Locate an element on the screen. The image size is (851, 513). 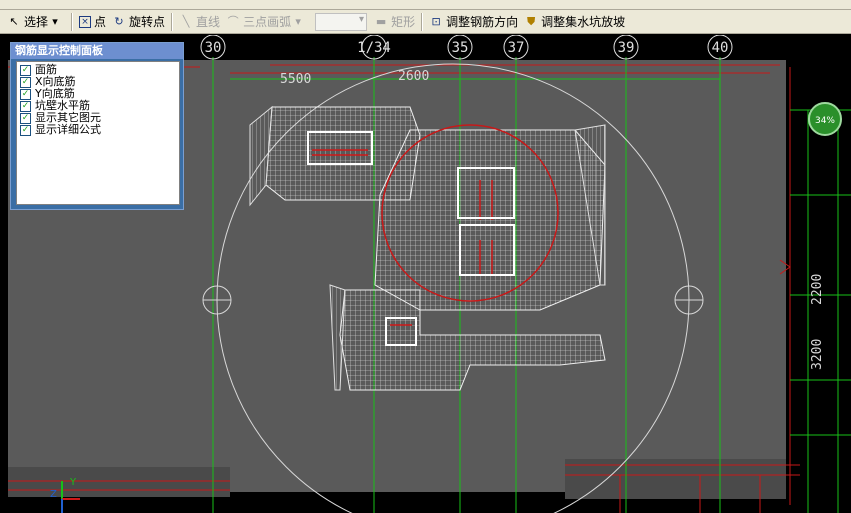
axis-label: 40 is located at coordinates (720, 48).